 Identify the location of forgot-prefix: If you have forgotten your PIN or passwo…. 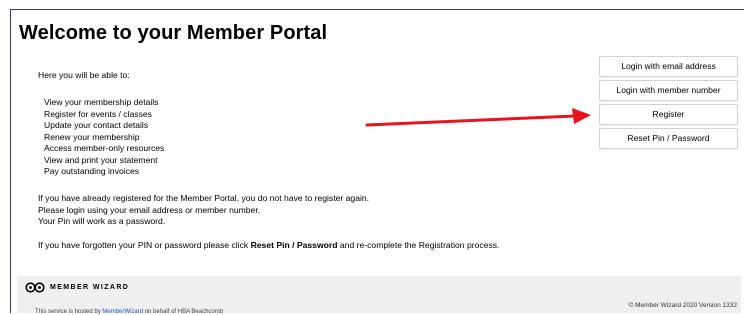
(144, 245).